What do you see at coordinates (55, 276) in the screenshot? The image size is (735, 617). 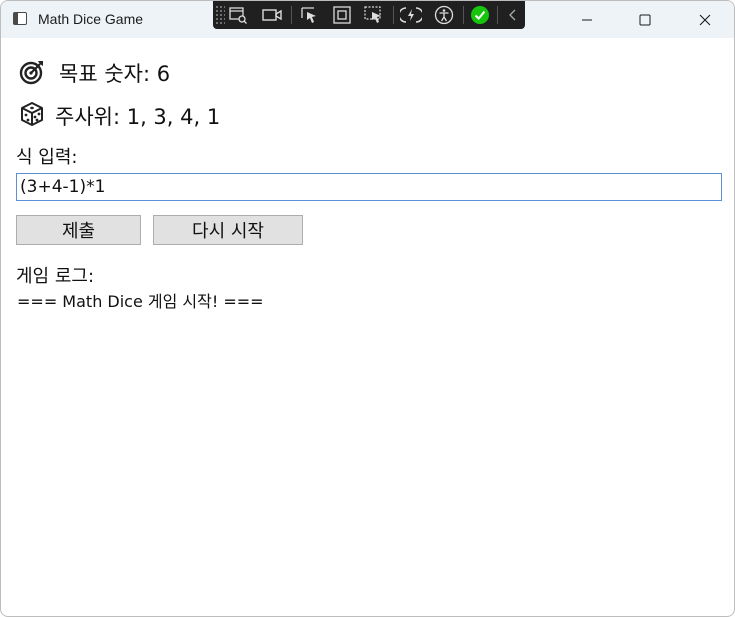 I see `game-log-label: 게임 로그:` at bounding box center [55, 276].